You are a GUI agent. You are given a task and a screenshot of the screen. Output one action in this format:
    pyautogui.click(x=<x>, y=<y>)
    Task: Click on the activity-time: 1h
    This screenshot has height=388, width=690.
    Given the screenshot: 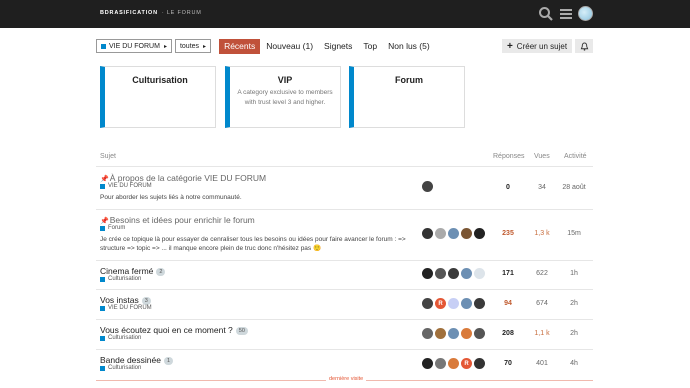 What is the action you would take?
    pyautogui.click(x=574, y=273)
    